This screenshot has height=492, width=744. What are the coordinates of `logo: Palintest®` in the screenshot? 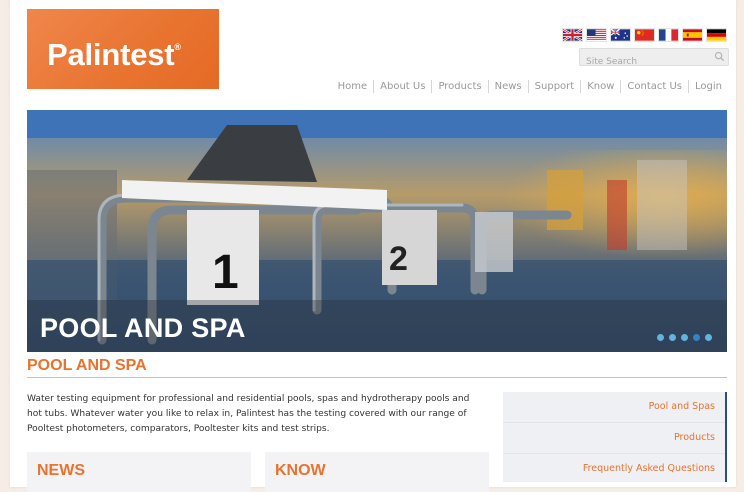 It's located at (123, 49).